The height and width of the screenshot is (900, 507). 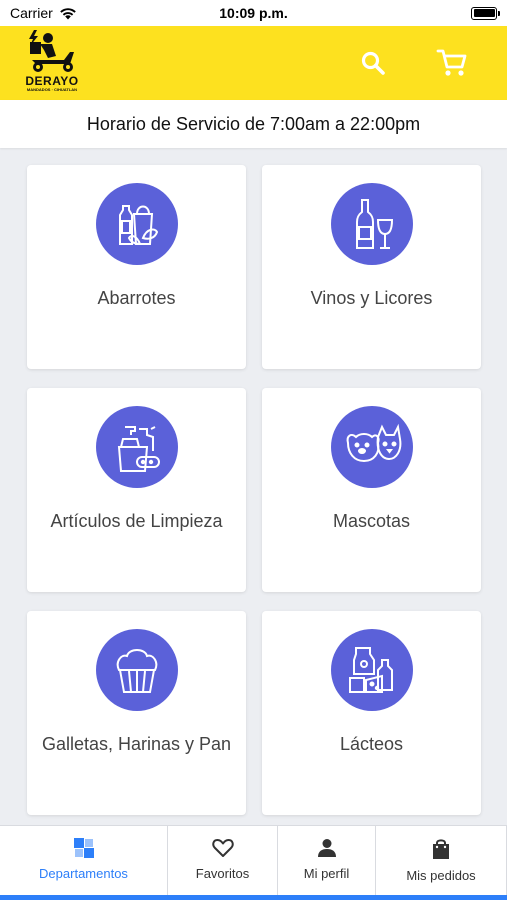 I want to click on search-button, so click(x=373, y=63).